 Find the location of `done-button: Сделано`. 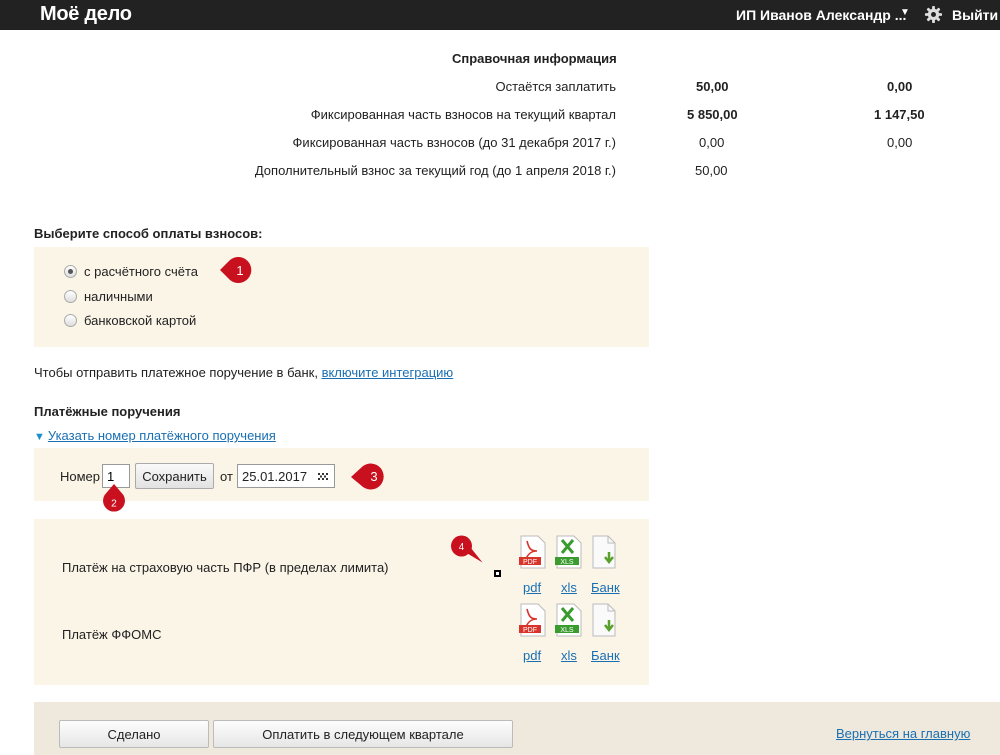

done-button: Сделано is located at coordinates (134, 734).